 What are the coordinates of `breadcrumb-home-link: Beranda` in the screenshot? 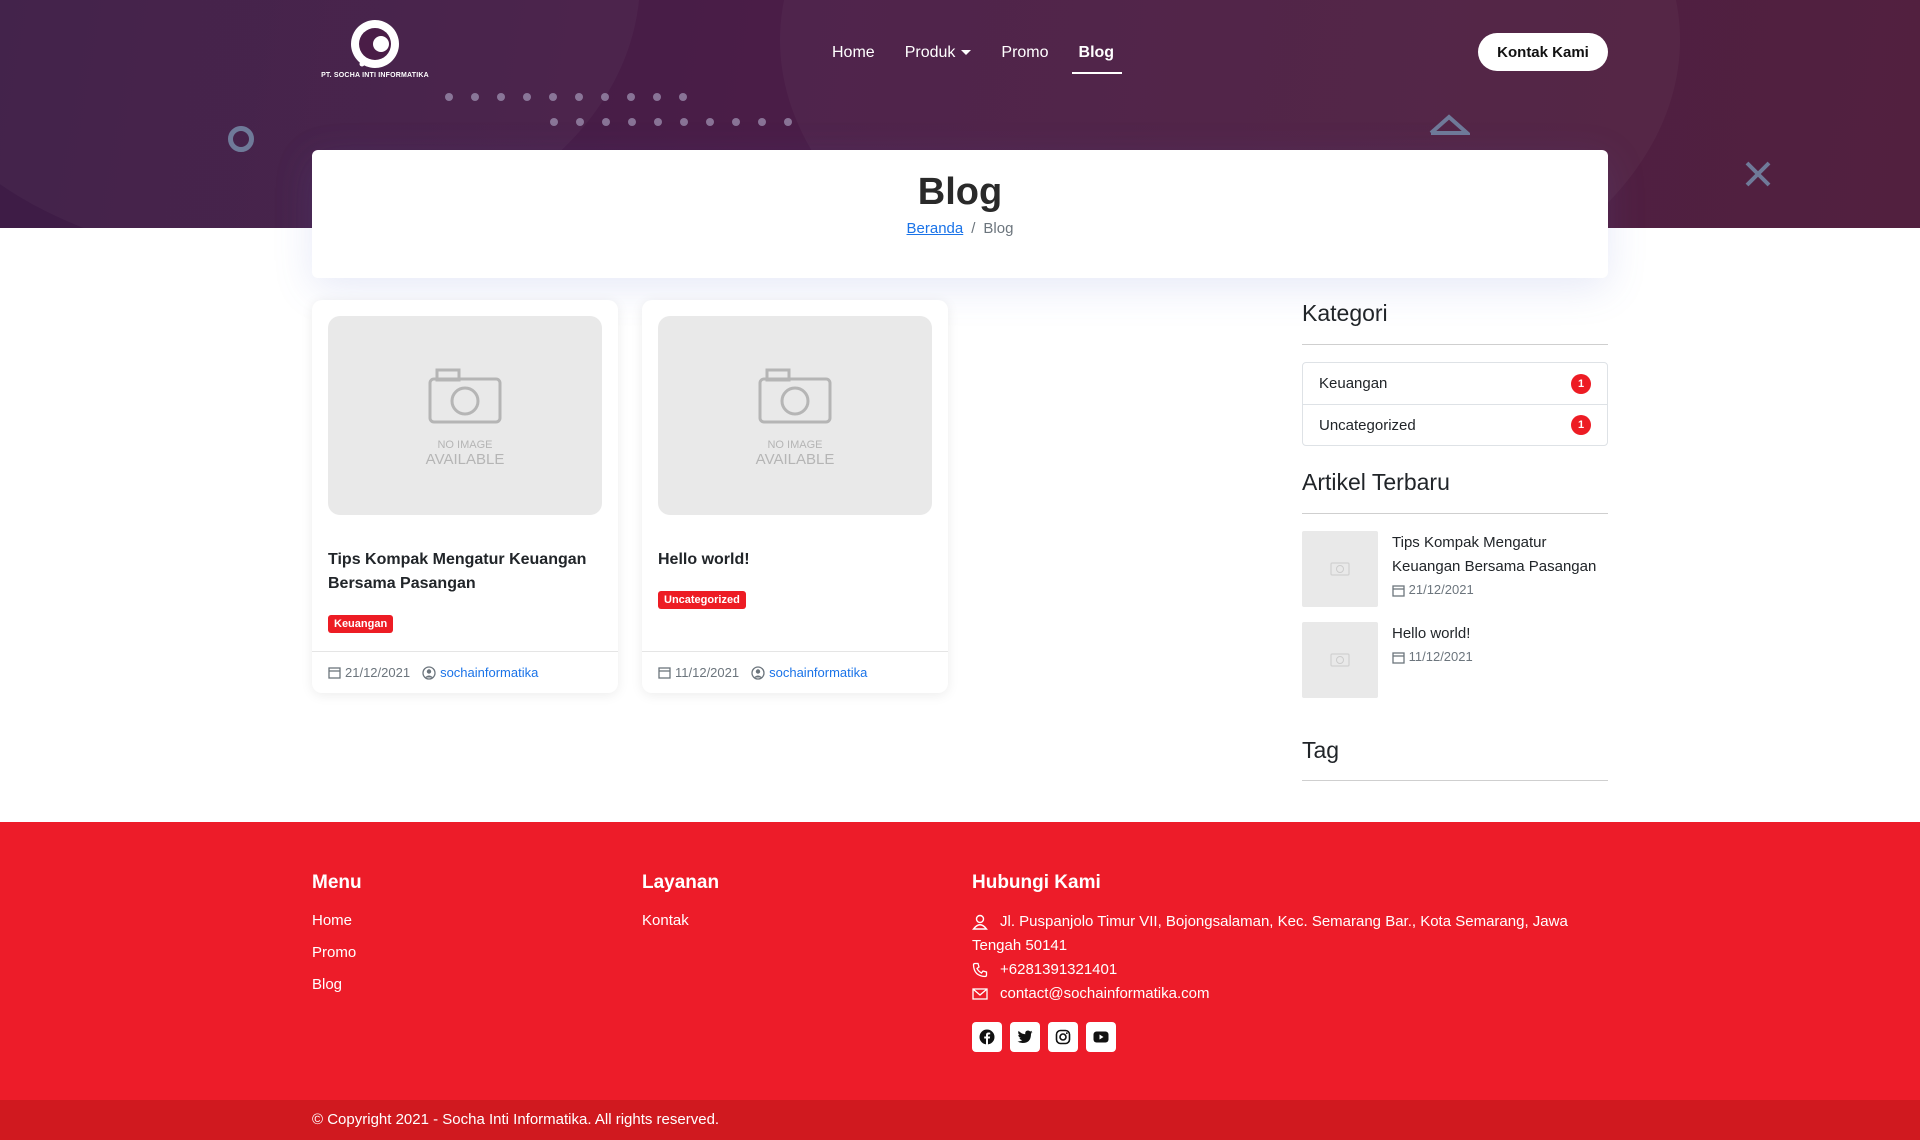 It's located at (935, 228).